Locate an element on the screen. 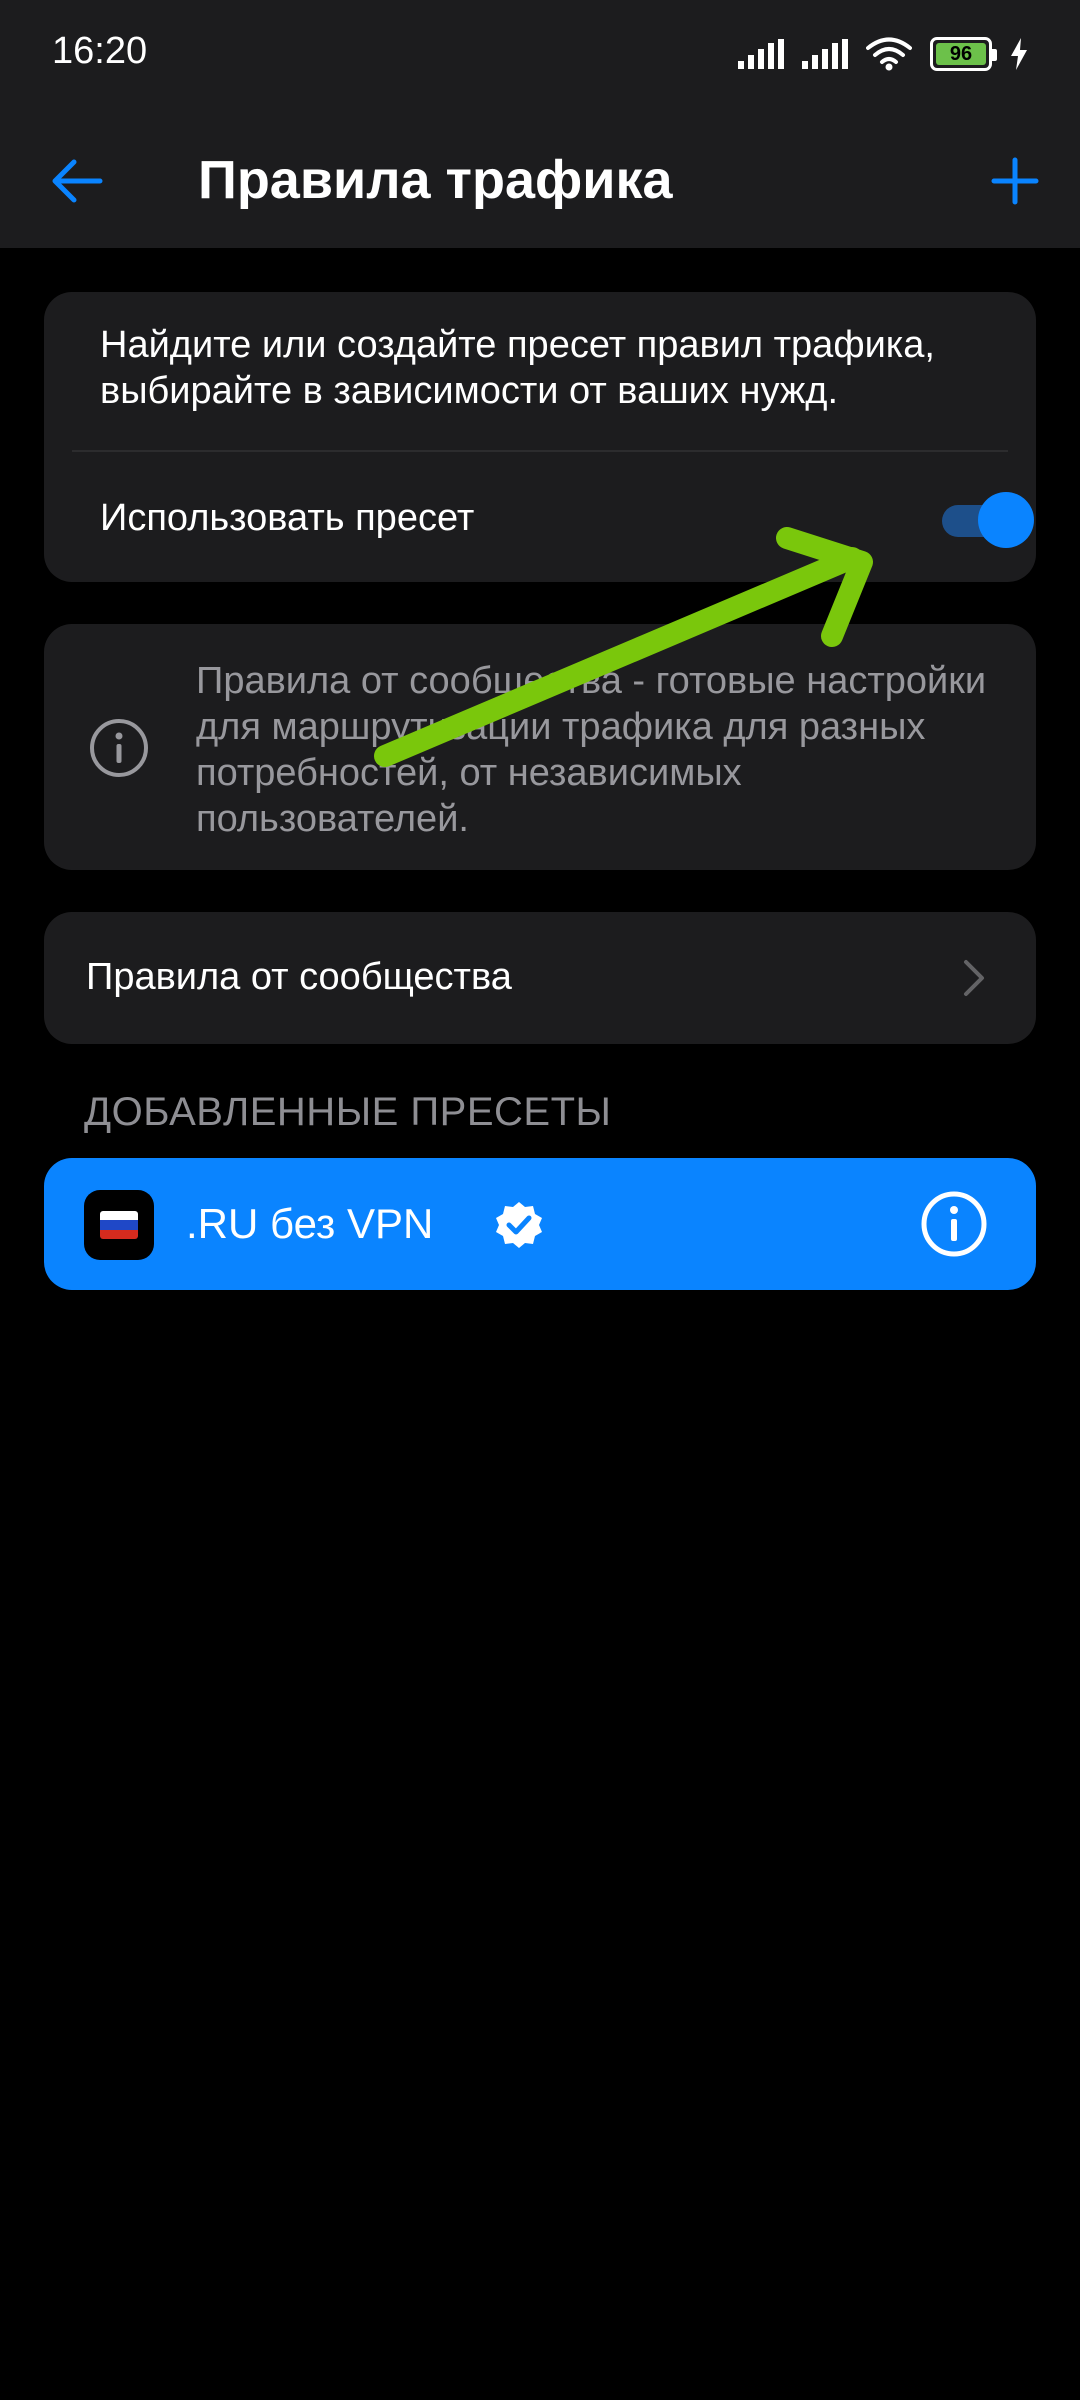  use-preset-toggle is located at coordinates (988, 520).